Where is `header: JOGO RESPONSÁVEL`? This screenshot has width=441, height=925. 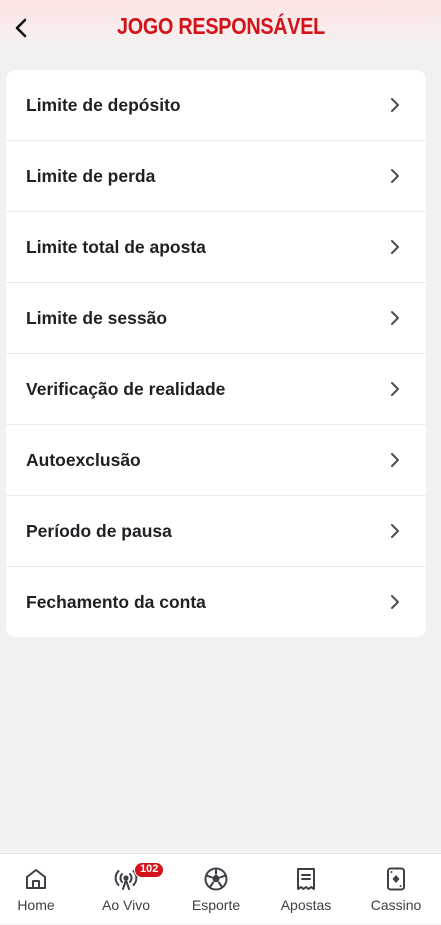
header: JOGO RESPONSÁVEL is located at coordinates (220, 30).